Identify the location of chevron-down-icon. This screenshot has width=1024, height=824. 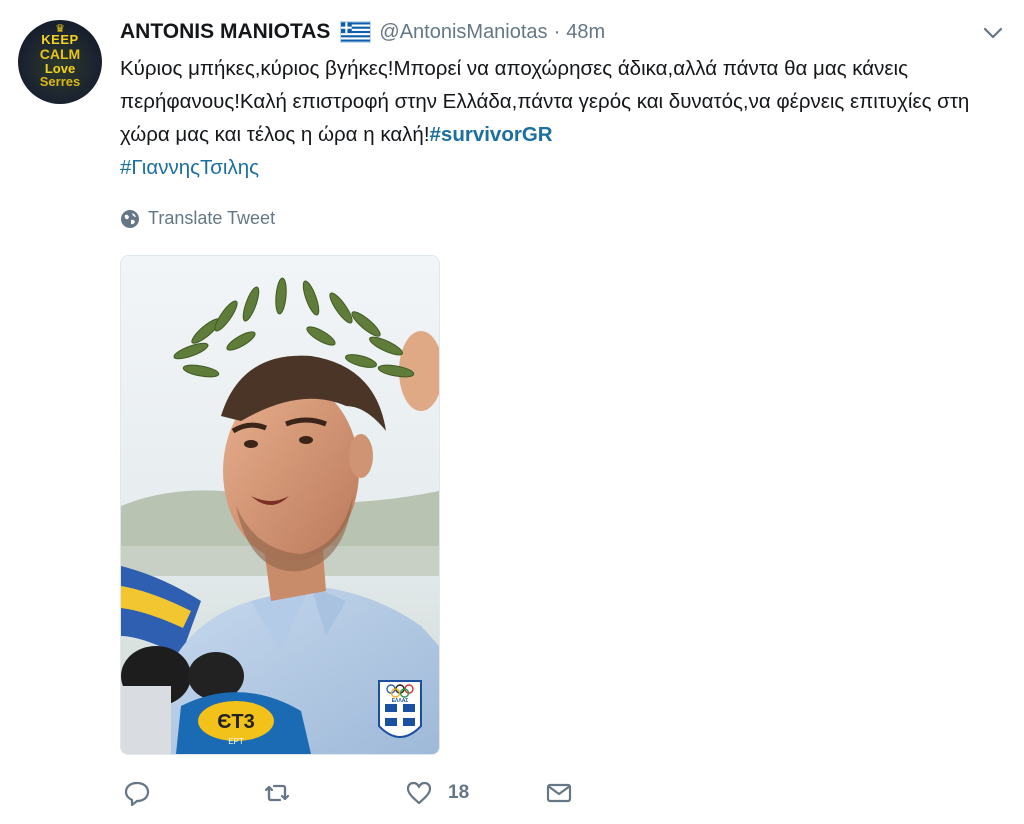
(993, 33).